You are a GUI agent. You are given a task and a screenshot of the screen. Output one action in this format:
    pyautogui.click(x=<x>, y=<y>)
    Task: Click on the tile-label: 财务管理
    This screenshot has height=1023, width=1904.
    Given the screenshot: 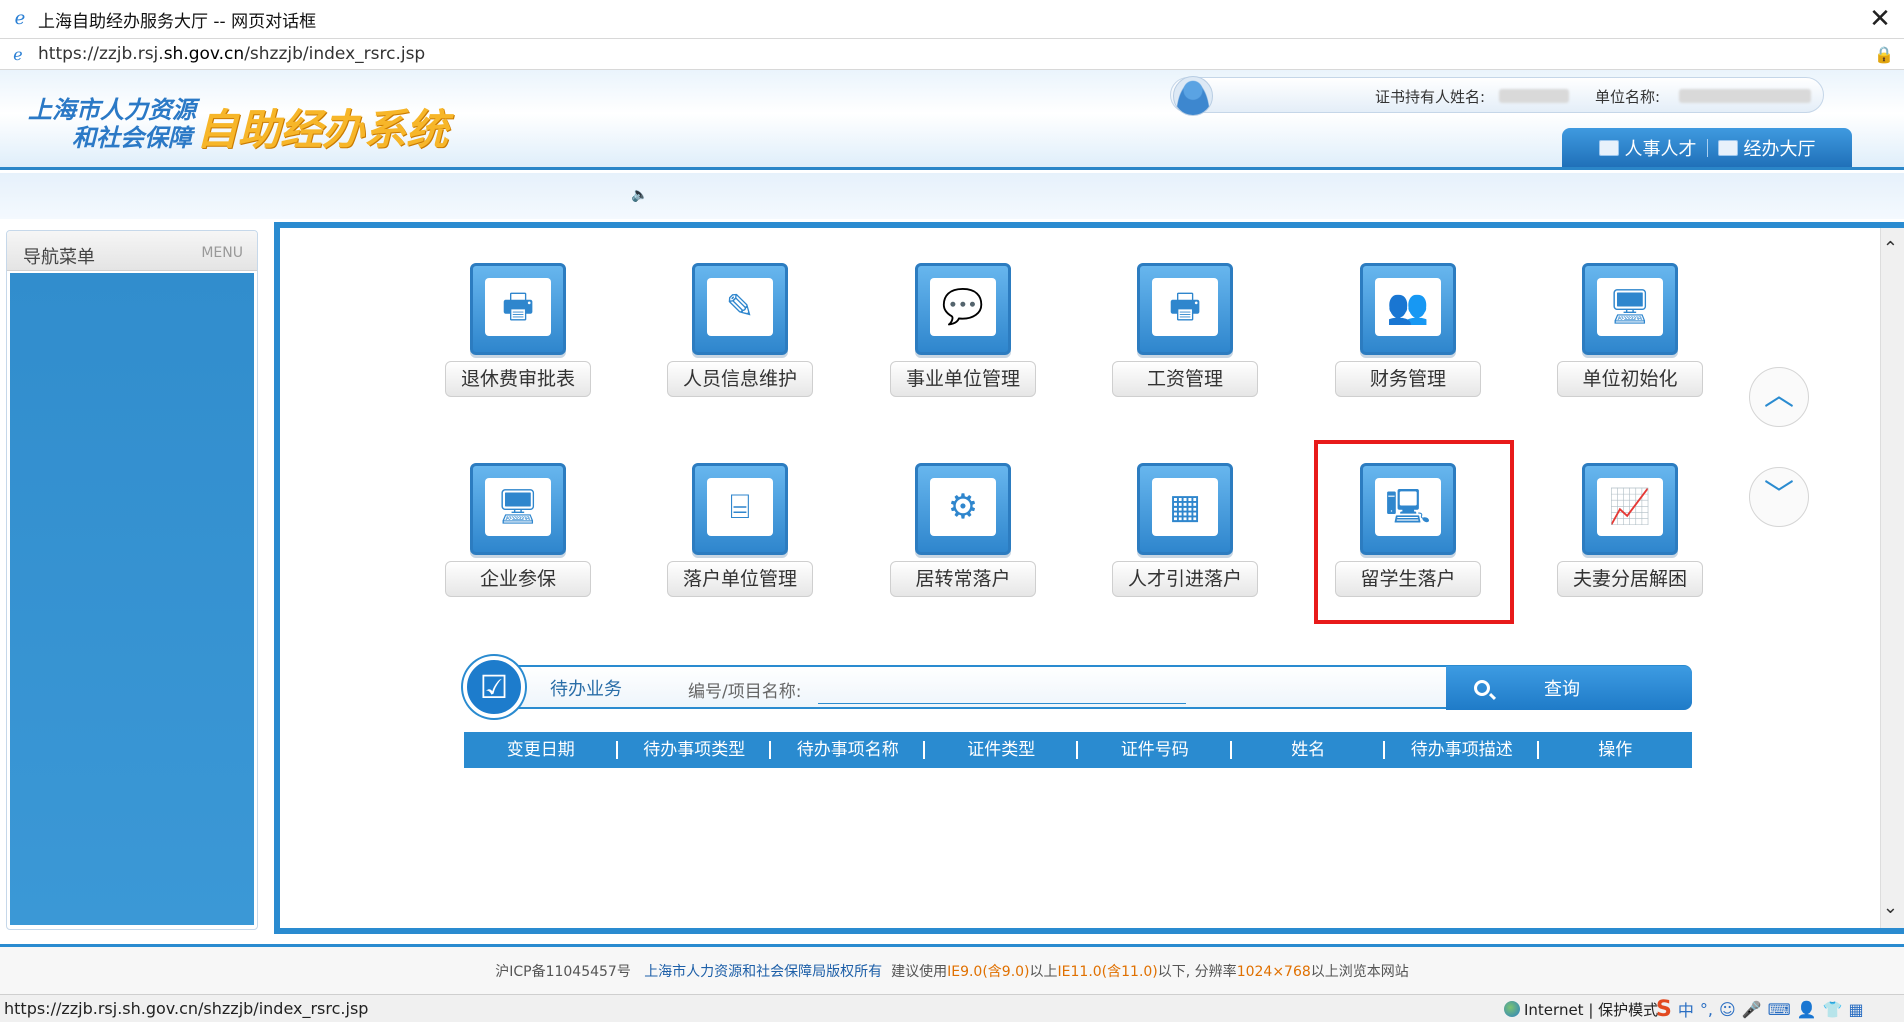 What is the action you would take?
    pyautogui.click(x=1408, y=379)
    